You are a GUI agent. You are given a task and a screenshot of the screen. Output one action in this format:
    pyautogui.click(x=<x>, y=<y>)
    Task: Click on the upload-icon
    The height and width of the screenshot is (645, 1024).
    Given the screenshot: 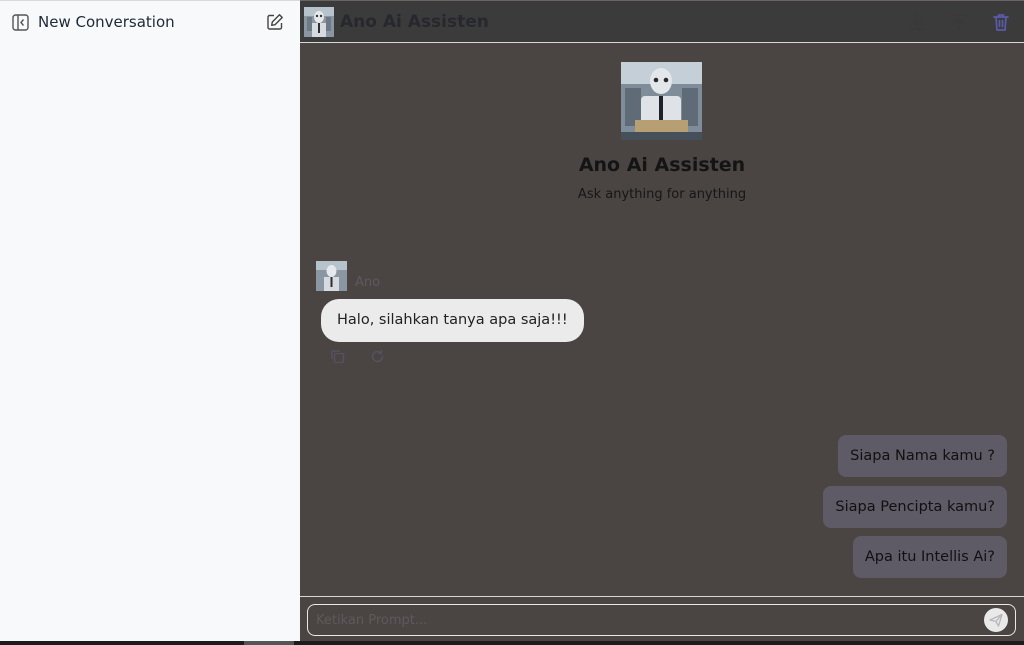 What is the action you would take?
    pyautogui.click(x=959, y=22)
    